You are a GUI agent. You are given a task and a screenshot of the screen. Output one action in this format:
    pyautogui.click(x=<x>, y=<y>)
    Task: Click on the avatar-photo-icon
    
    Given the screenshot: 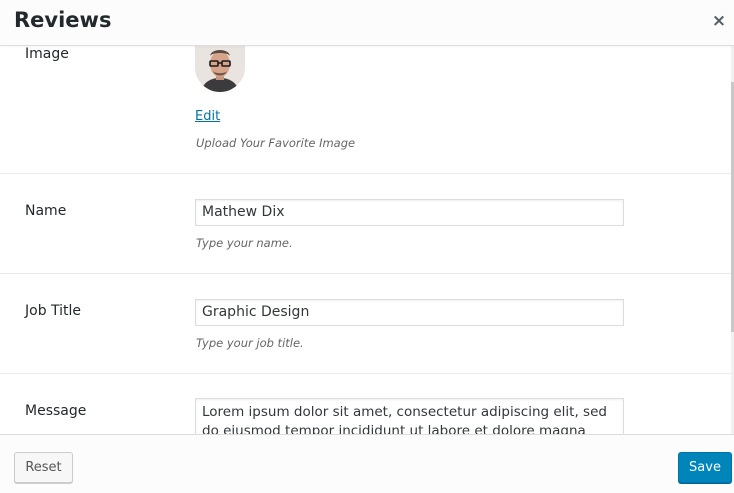 What is the action you would take?
    pyautogui.click(x=220, y=69)
    